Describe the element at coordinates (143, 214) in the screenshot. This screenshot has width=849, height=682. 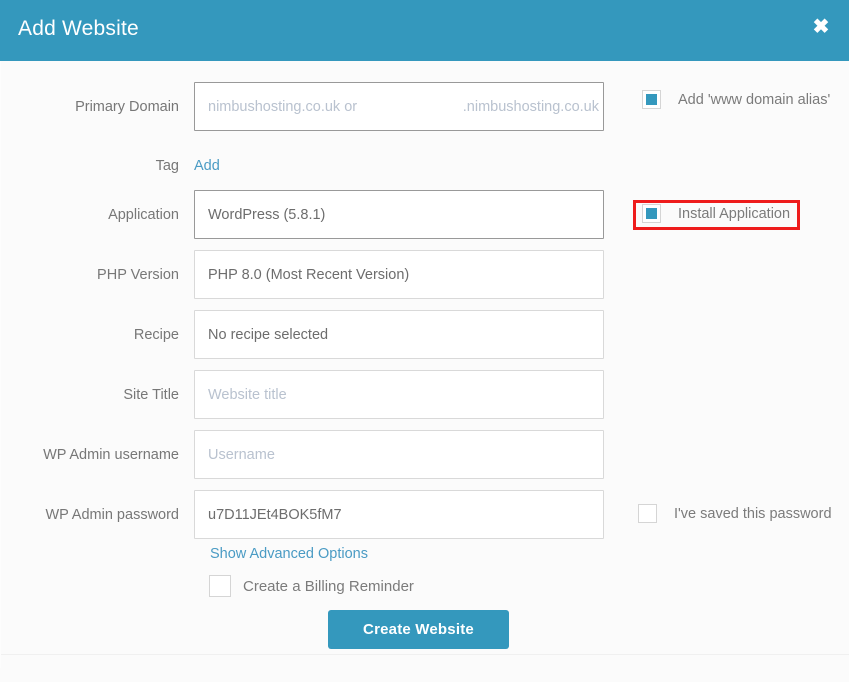
I see `label-application: Application` at that location.